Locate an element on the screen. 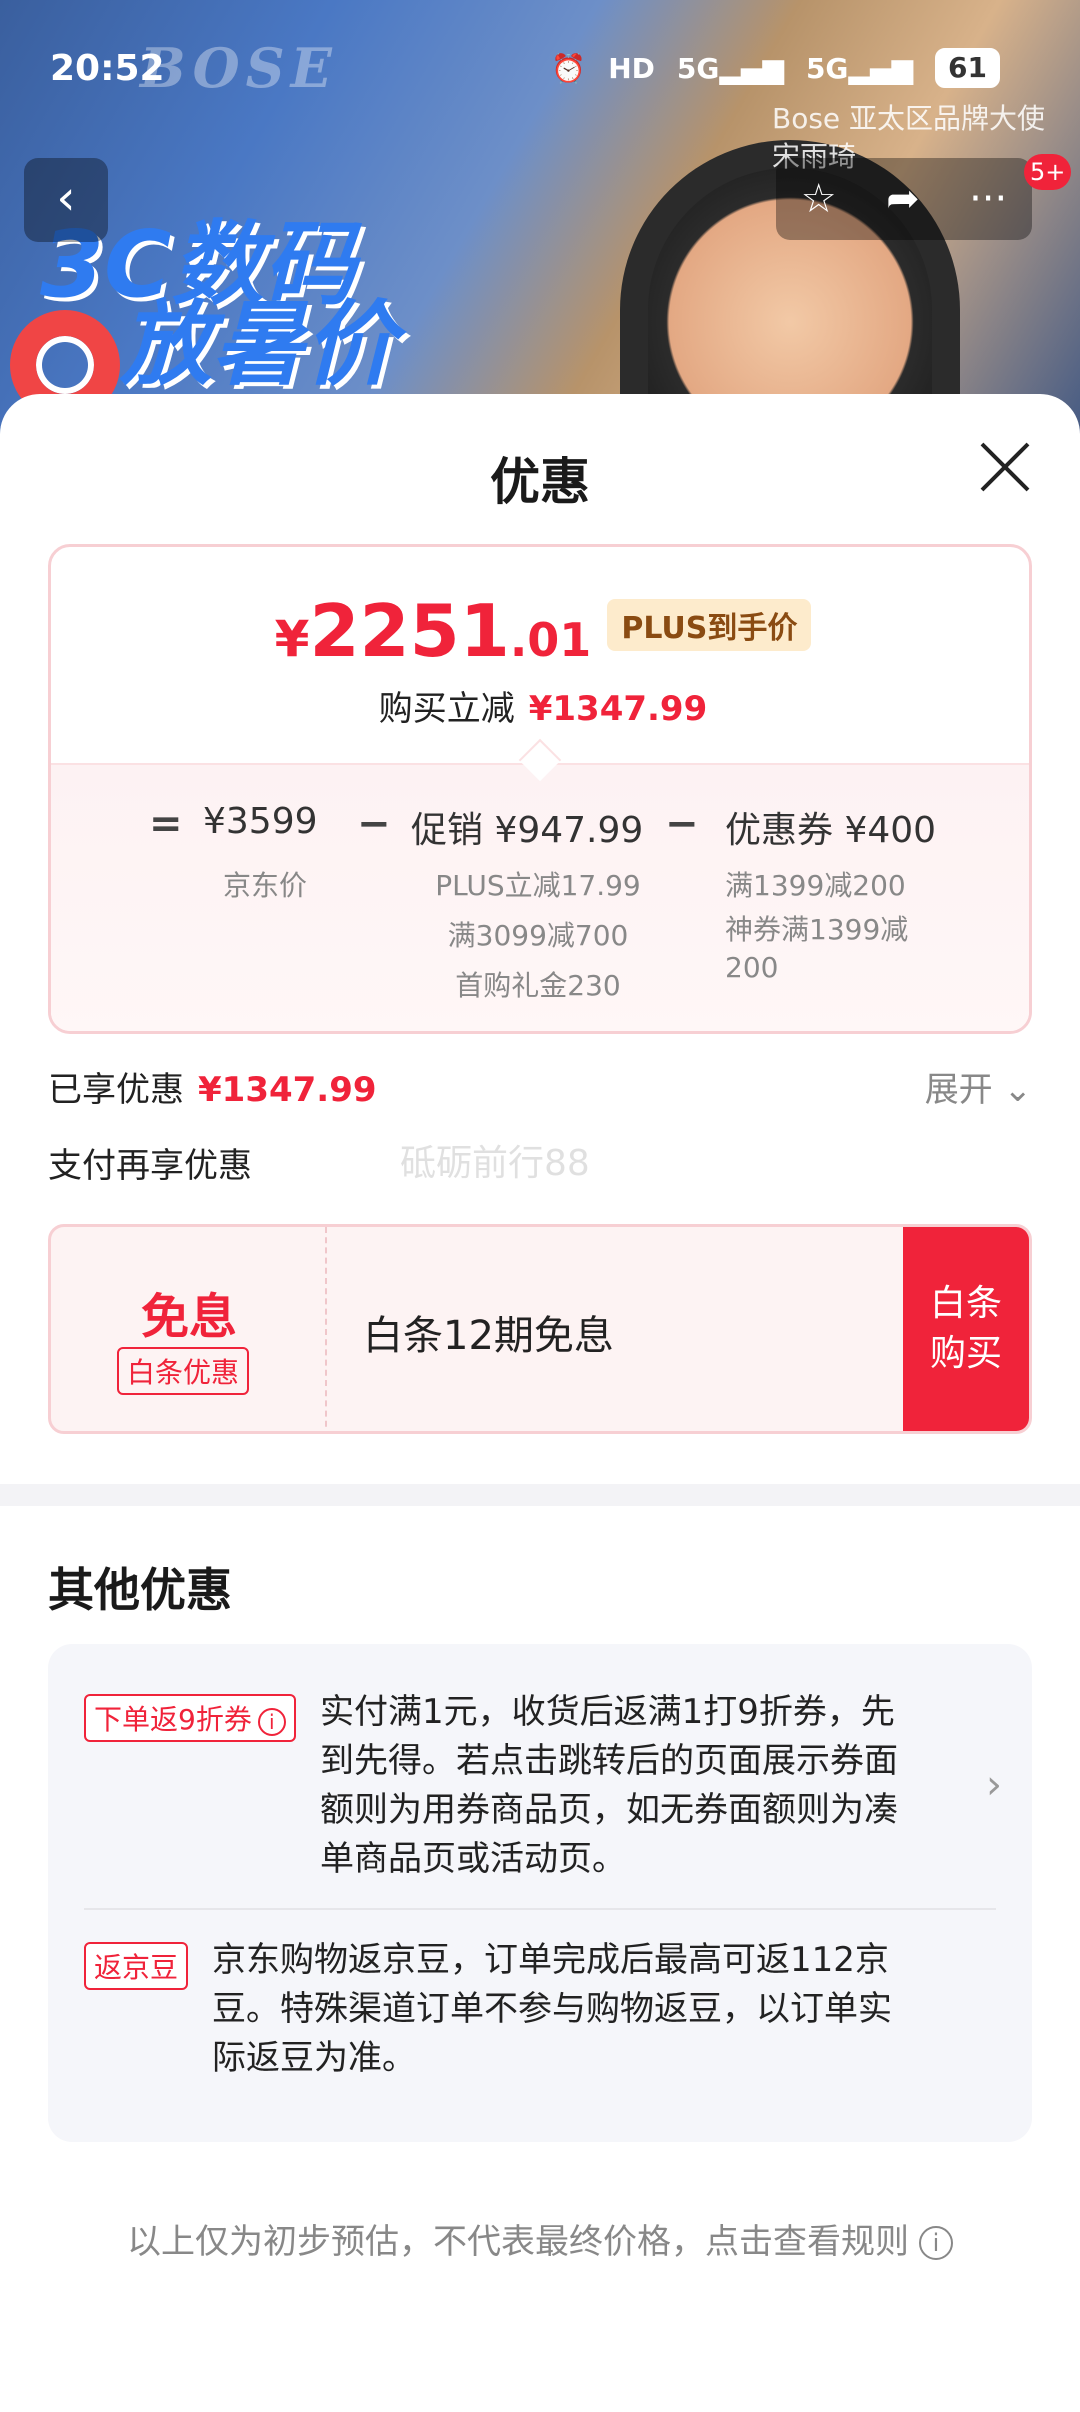 This screenshot has width=1080, height=2412. offer-separator is located at coordinates (540, 1909).